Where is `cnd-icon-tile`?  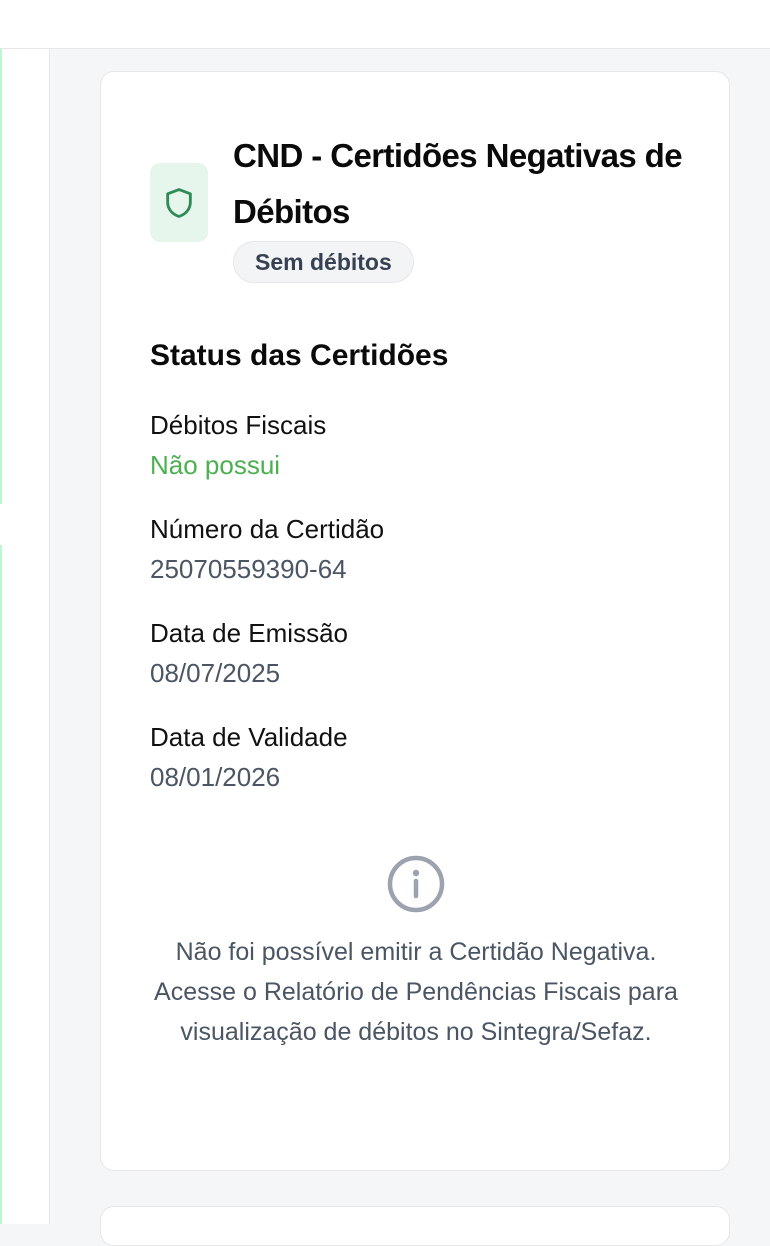
cnd-icon-tile is located at coordinates (179, 202).